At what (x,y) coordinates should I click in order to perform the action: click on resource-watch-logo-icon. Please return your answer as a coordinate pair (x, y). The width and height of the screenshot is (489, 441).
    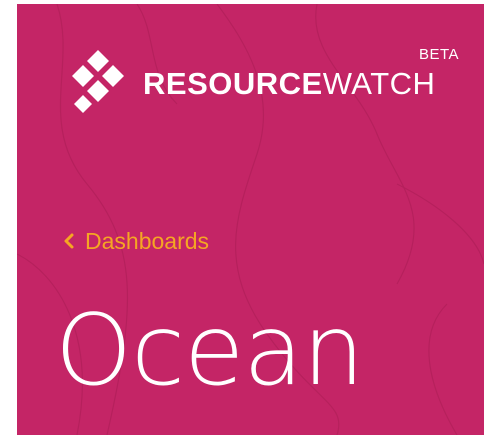
    Looking at the image, I should click on (98, 81).